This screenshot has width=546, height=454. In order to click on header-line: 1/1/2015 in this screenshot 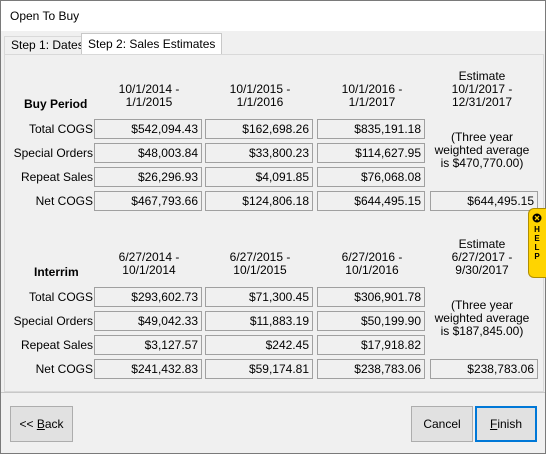, I will do `click(149, 102)`.